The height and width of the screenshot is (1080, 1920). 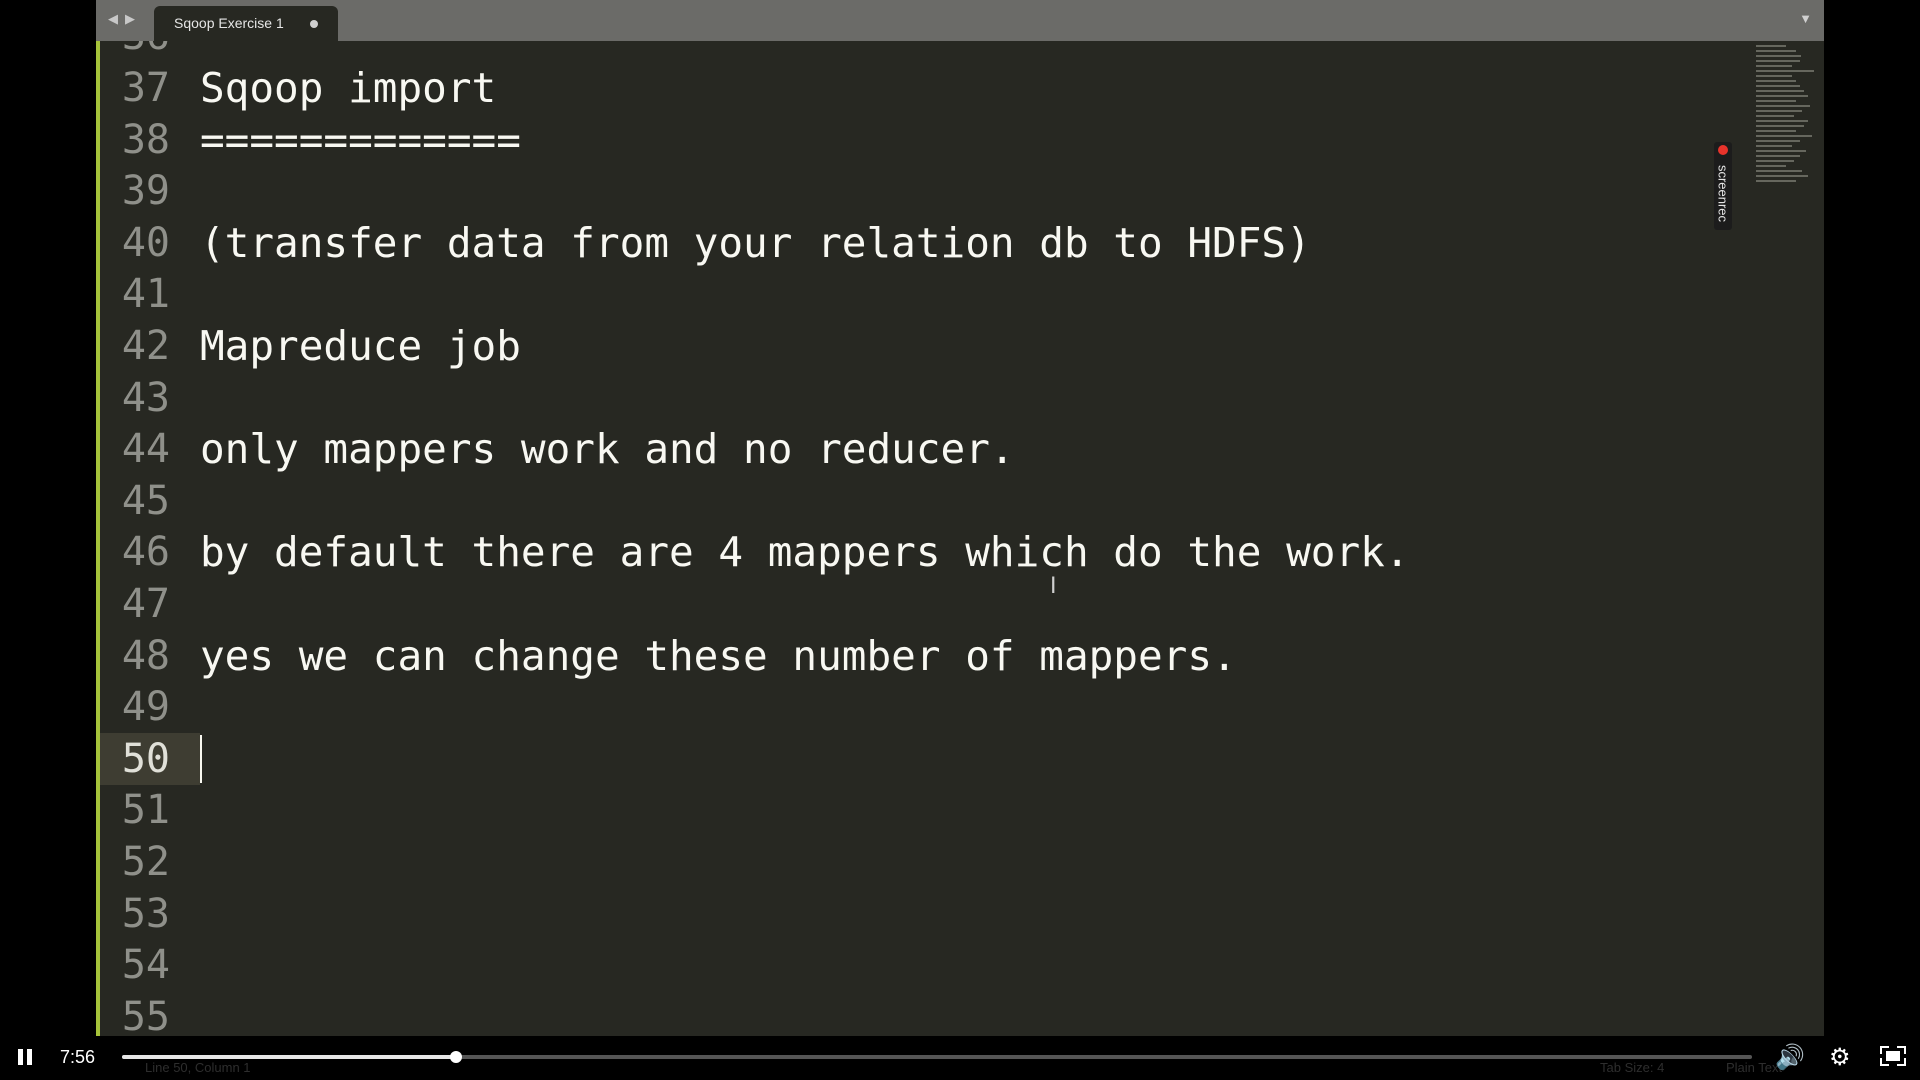 I want to click on line-number: 45, so click(x=145, y=500).